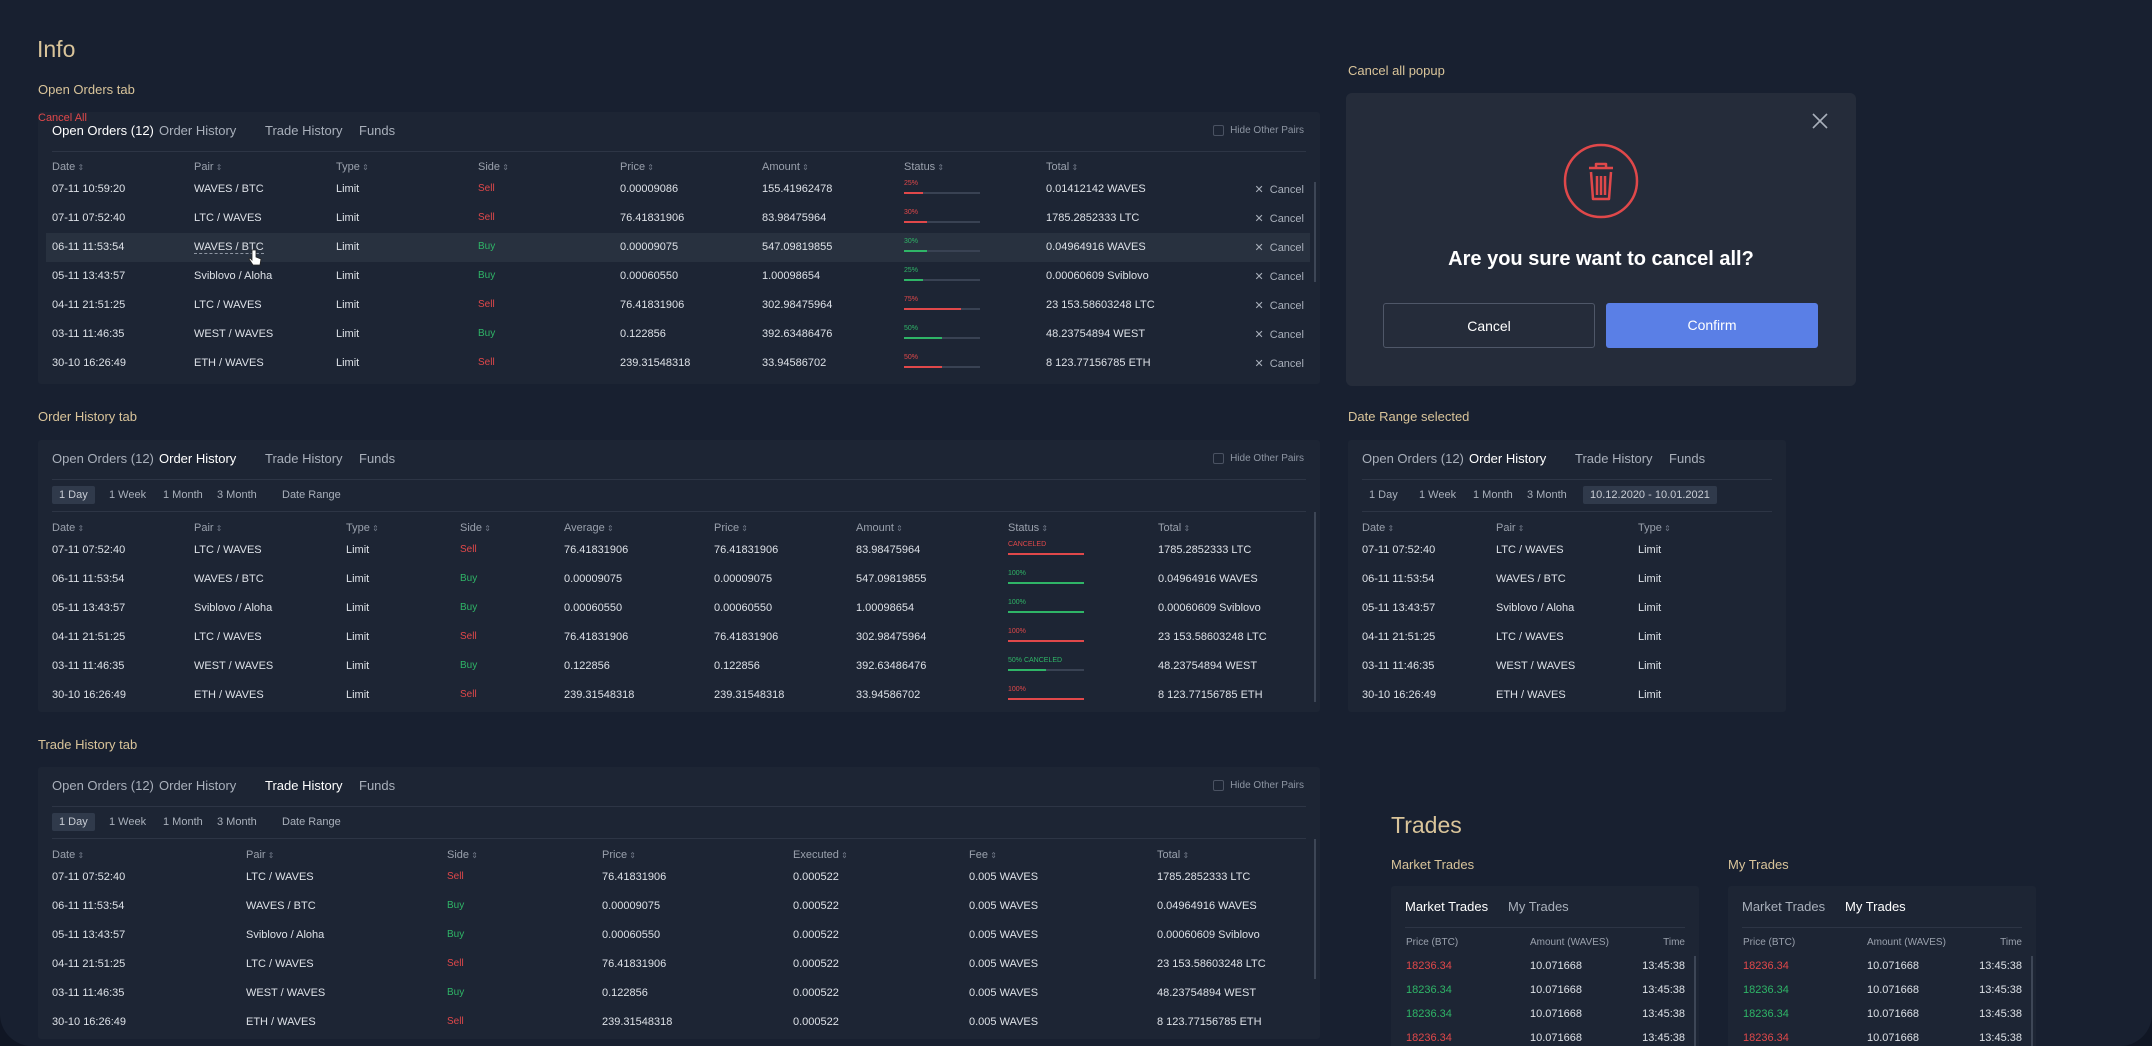 The height and width of the screenshot is (1046, 2152). What do you see at coordinates (281, 1022) in the screenshot?
I see `trade-pair: ETH / WAVES` at bounding box center [281, 1022].